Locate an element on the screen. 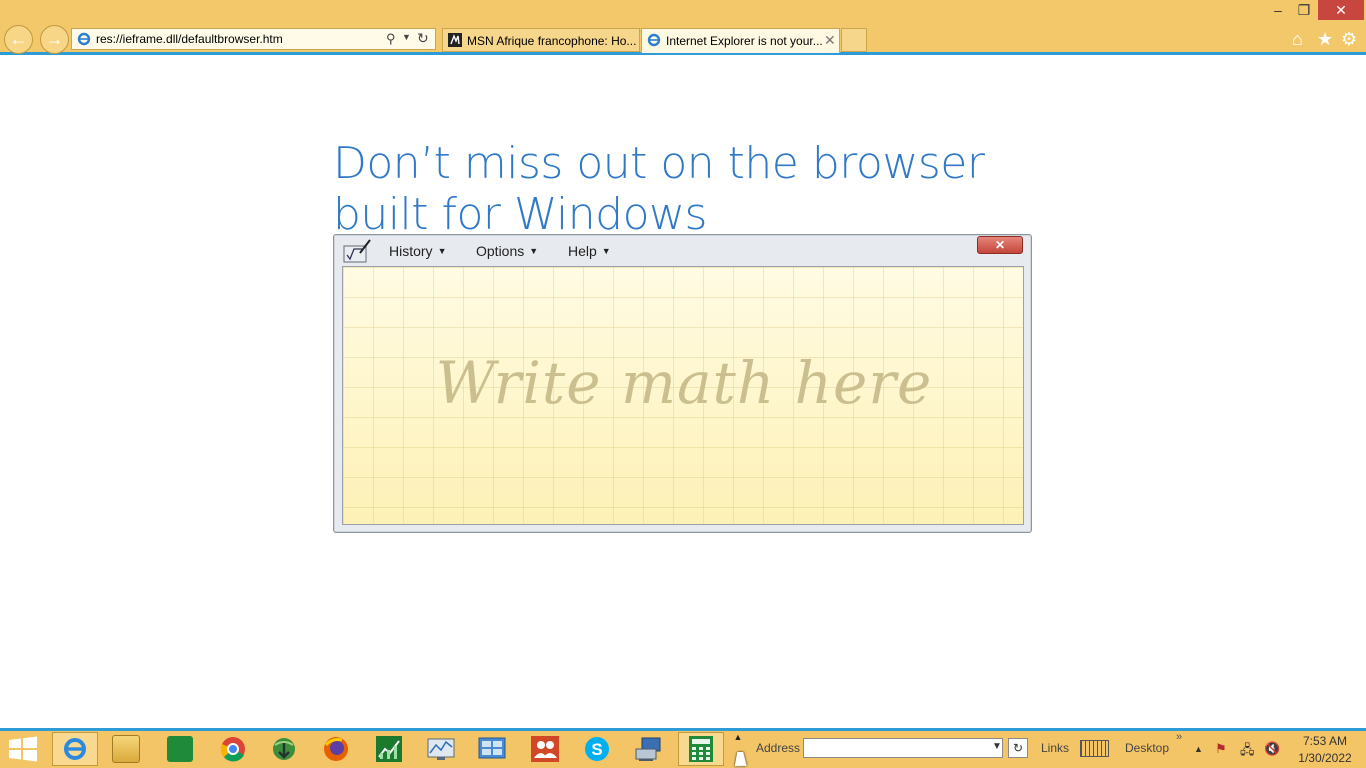 The image size is (1366, 768). clock-time: 7:53 AM is located at coordinates (1325, 741).